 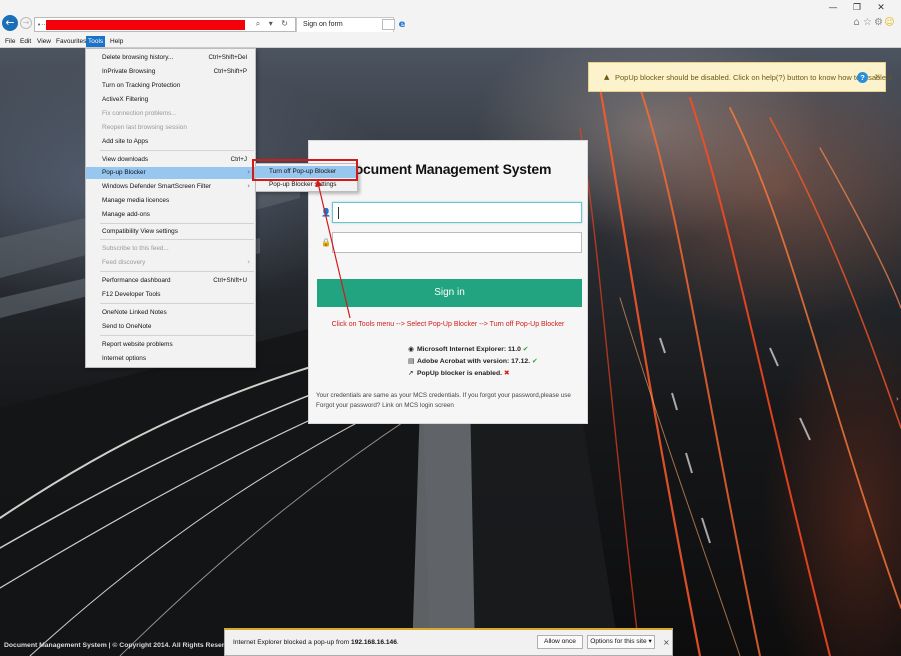 What do you see at coordinates (10, 41) in the screenshot?
I see `menu-file: File` at bounding box center [10, 41].